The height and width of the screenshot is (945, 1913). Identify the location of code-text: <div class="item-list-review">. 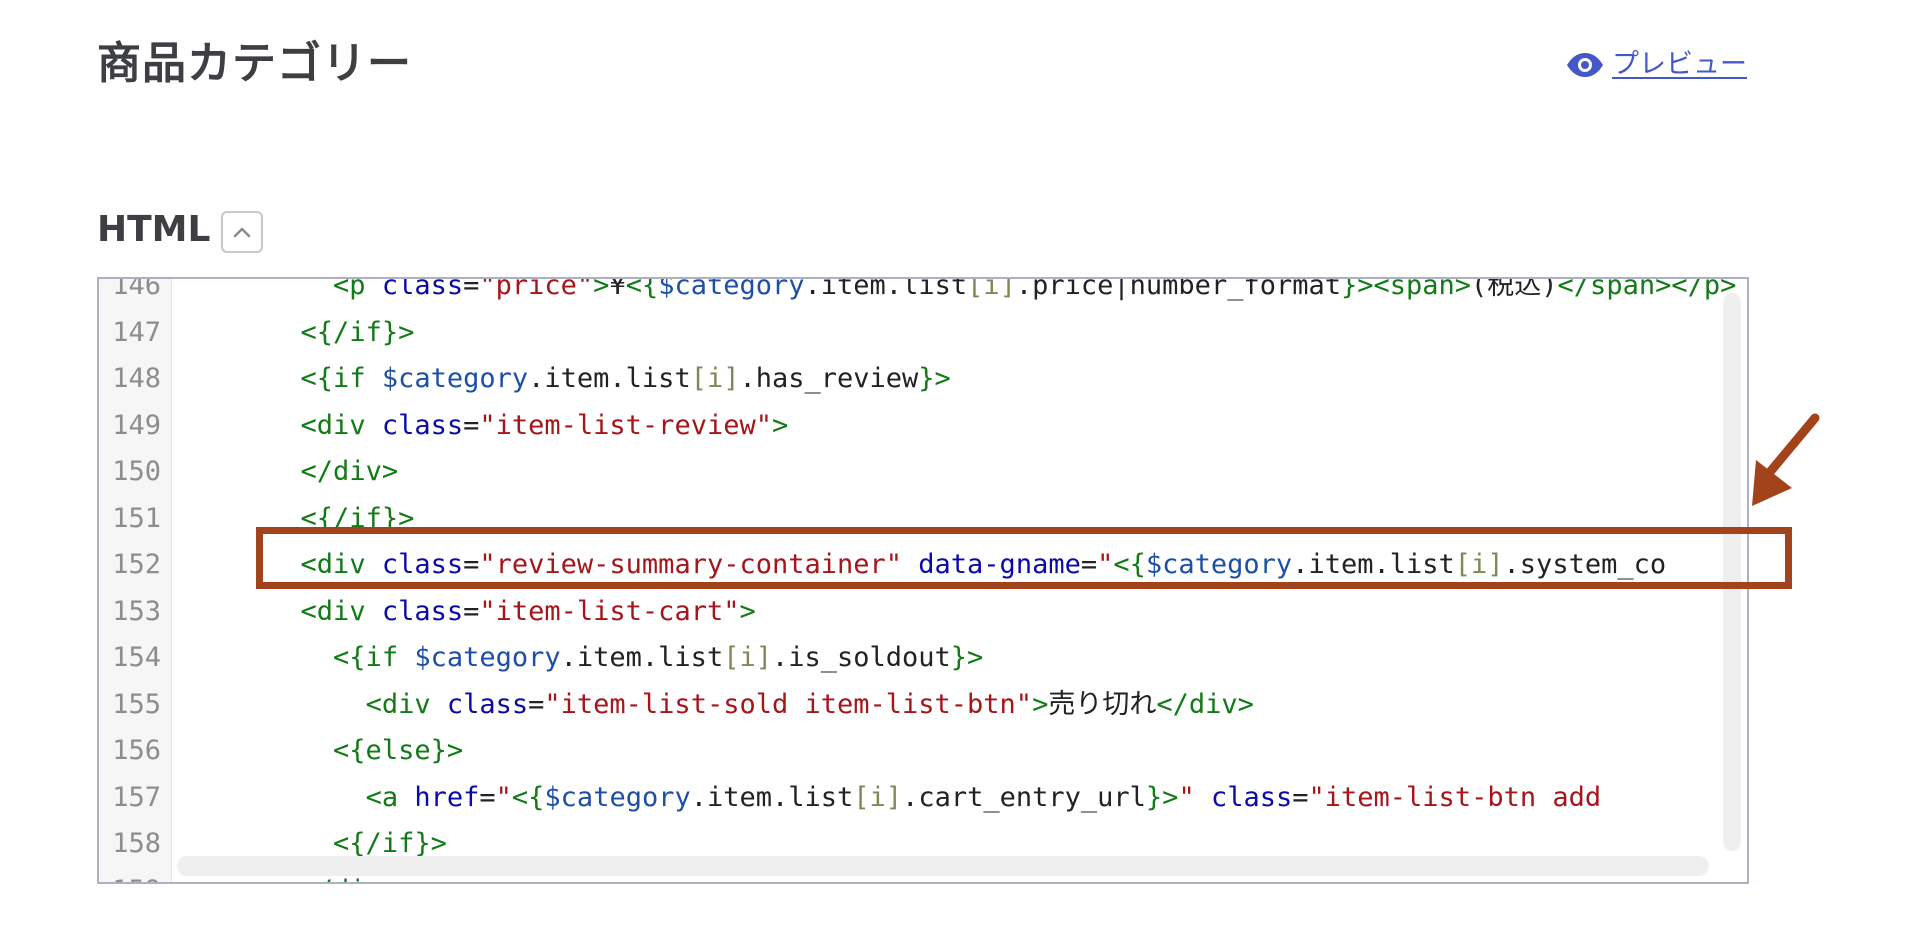
(975, 426).